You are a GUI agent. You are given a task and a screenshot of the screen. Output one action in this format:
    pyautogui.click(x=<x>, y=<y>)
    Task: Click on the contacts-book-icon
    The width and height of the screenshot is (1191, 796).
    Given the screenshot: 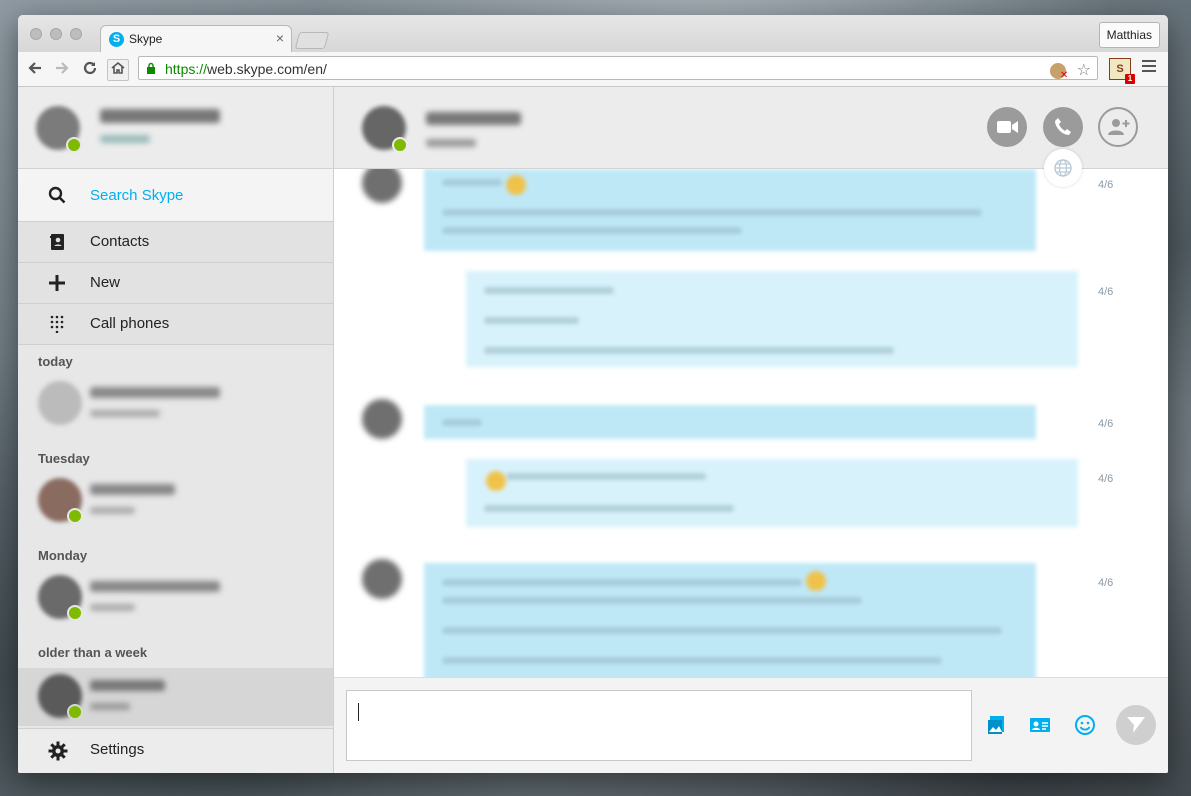 What is the action you would take?
    pyautogui.click(x=57, y=242)
    